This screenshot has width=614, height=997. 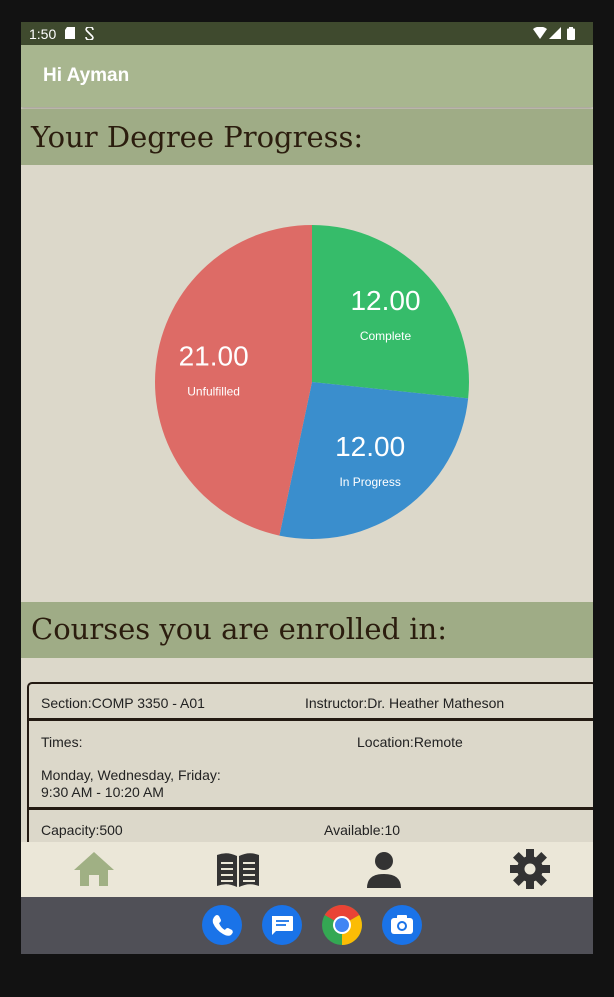 I want to click on chrome-icon, so click(x=342, y=925).